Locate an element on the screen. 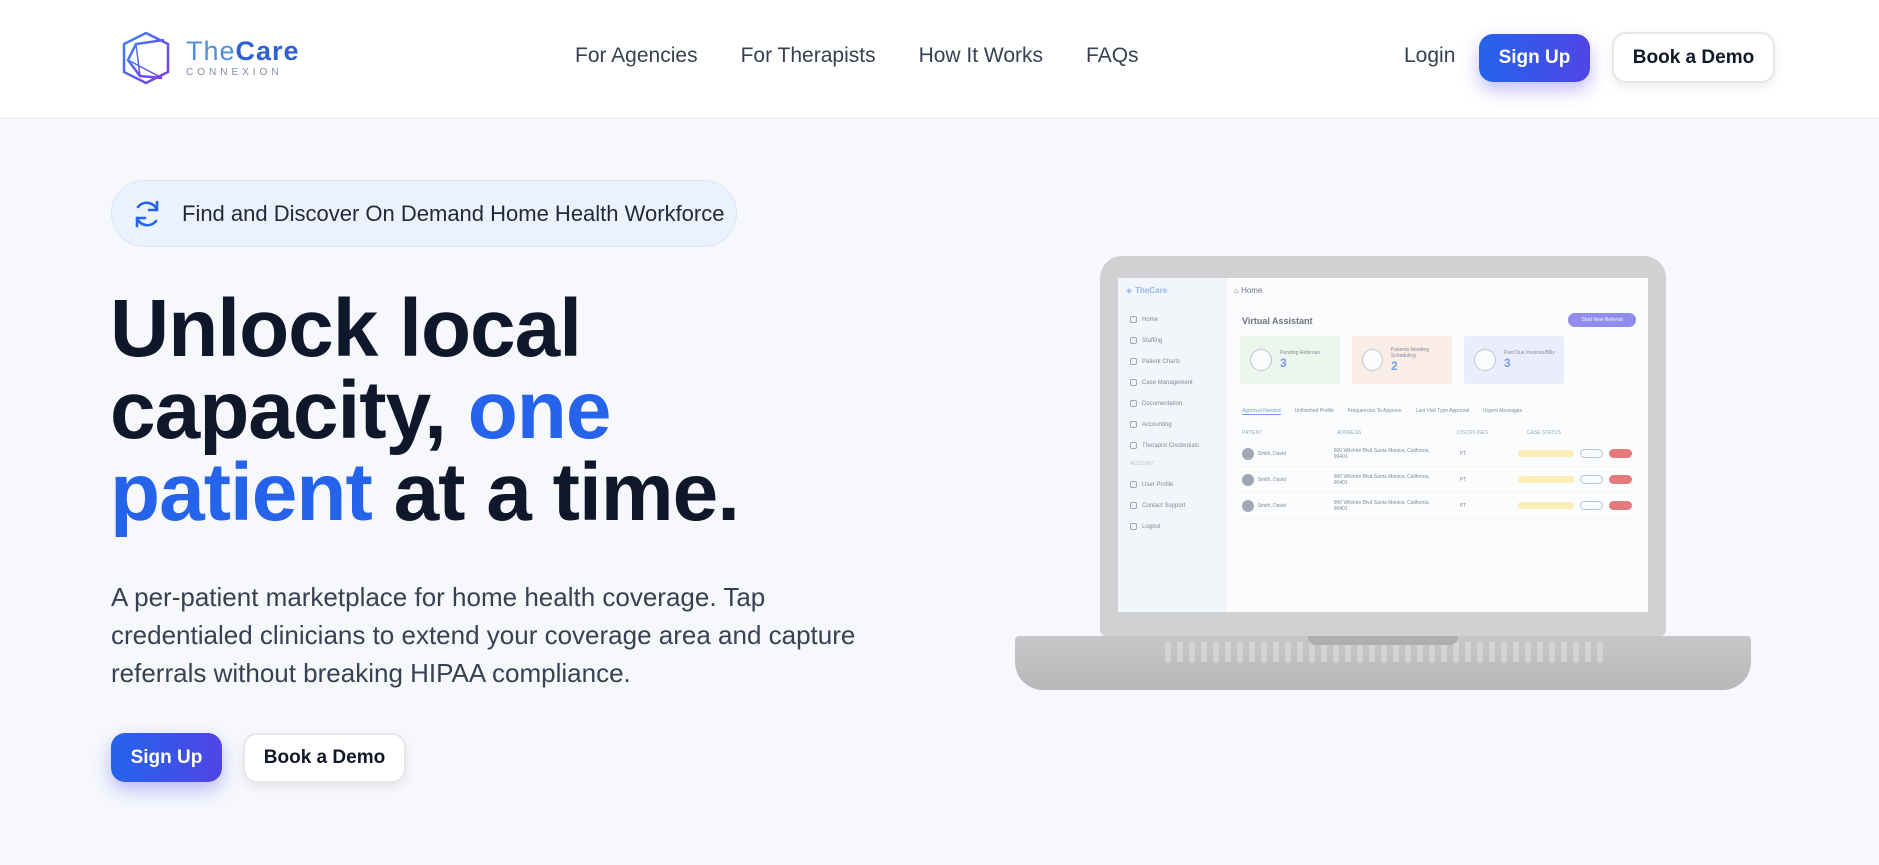 Image resolution: width=1879 pixels, height=865 pixels. mockup-sidebar-item: Patient Charts is located at coordinates (1164, 361).